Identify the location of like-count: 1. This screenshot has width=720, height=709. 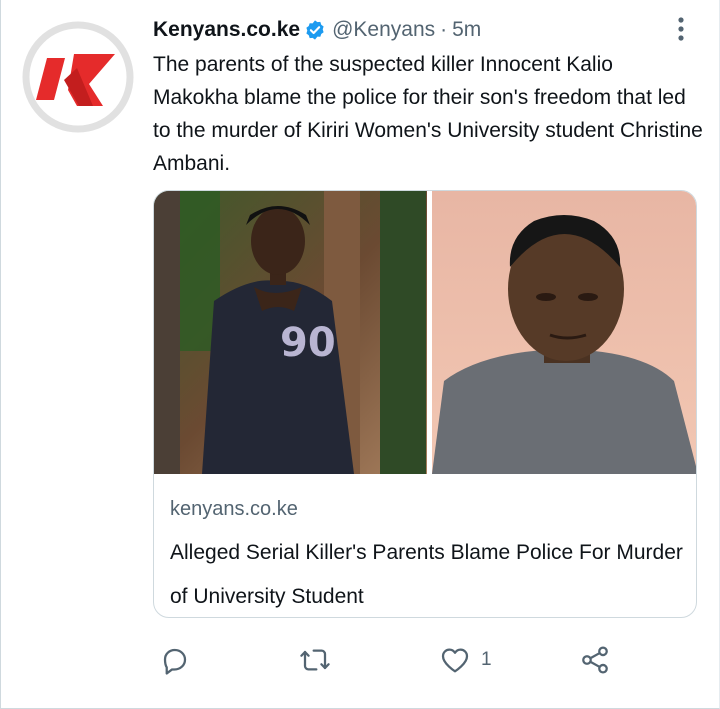
(486, 659).